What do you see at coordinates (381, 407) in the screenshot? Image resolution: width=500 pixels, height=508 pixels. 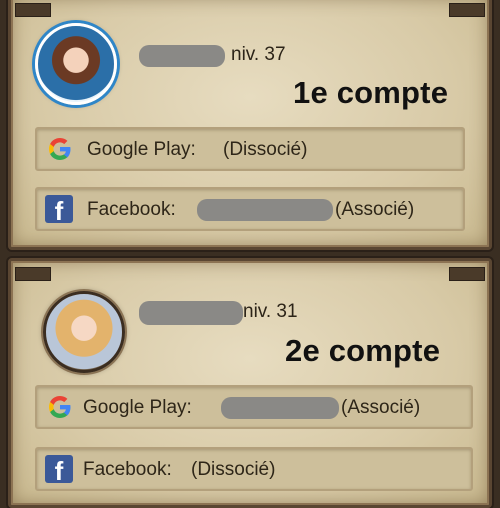 I see `google-play-status: (Associé)` at bounding box center [381, 407].